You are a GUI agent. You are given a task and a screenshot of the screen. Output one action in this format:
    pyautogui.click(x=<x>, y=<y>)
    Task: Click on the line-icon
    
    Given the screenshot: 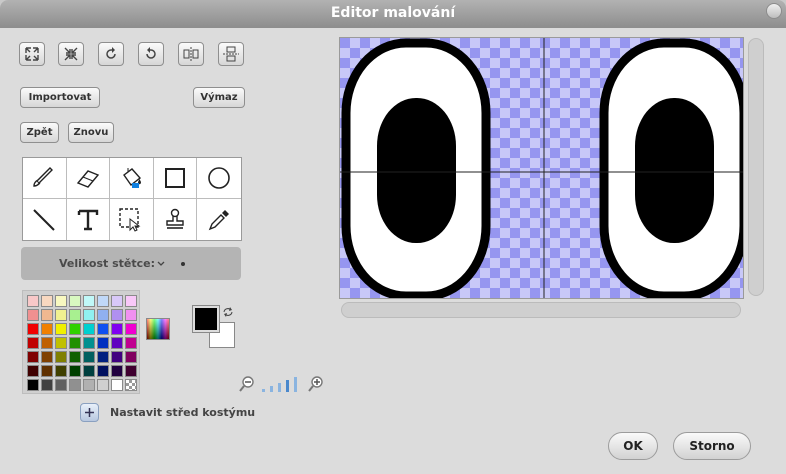 What is the action you would take?
    pyautogui.click(x=44, y=219)
    